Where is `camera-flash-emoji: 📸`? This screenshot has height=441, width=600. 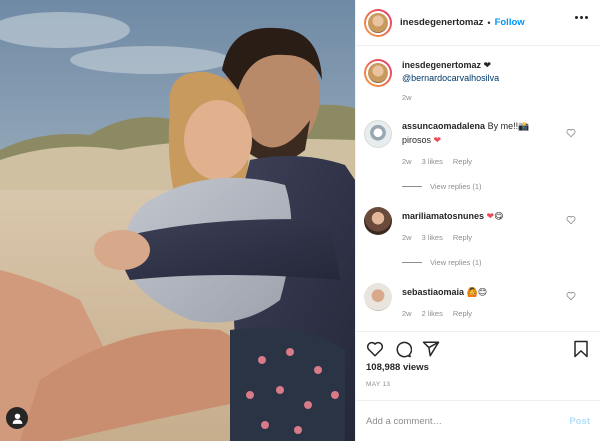
camera-flash-emoji: 📸 is located at coordinates (524, 127).